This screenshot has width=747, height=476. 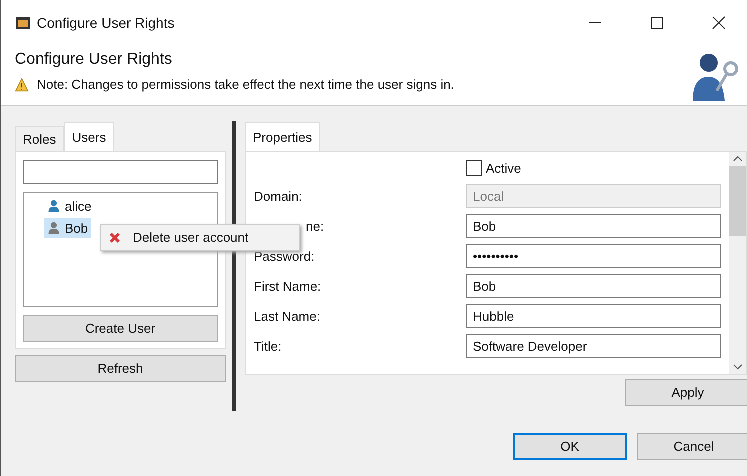 I want to click on dialog-button: OK, so click(x=570, y=446).